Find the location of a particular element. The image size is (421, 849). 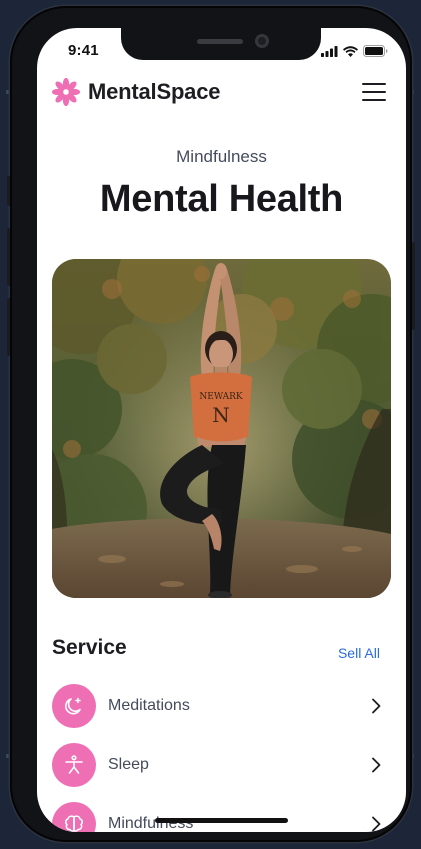

mute-switch is located at coordinates (8, 191).